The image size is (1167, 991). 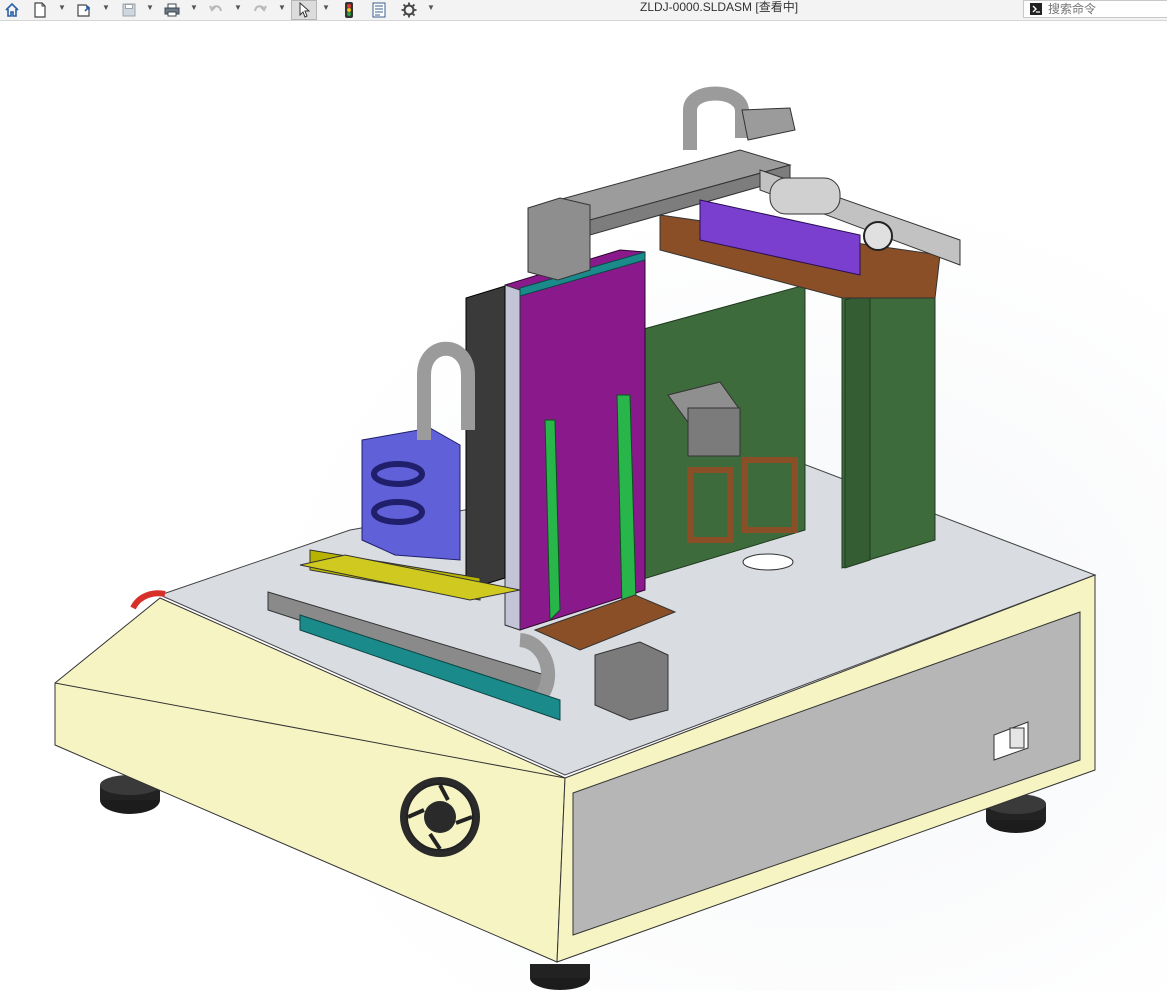 I want to click on document-title: ZLDJ-0000.SLDASM [查看中], so click(x=719, y=7).